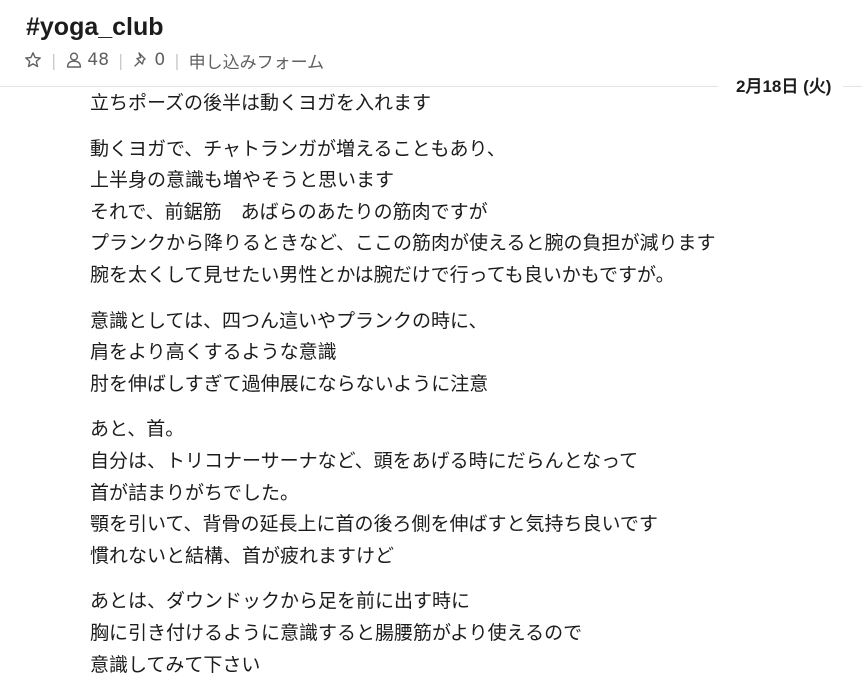  Describe the element at coordinates (374, 524) in the screenshot. I see `message-line: 顎を引いて、背骨の延長上に首の後ろ側を伸ばすと気持ち良いです` at that location.